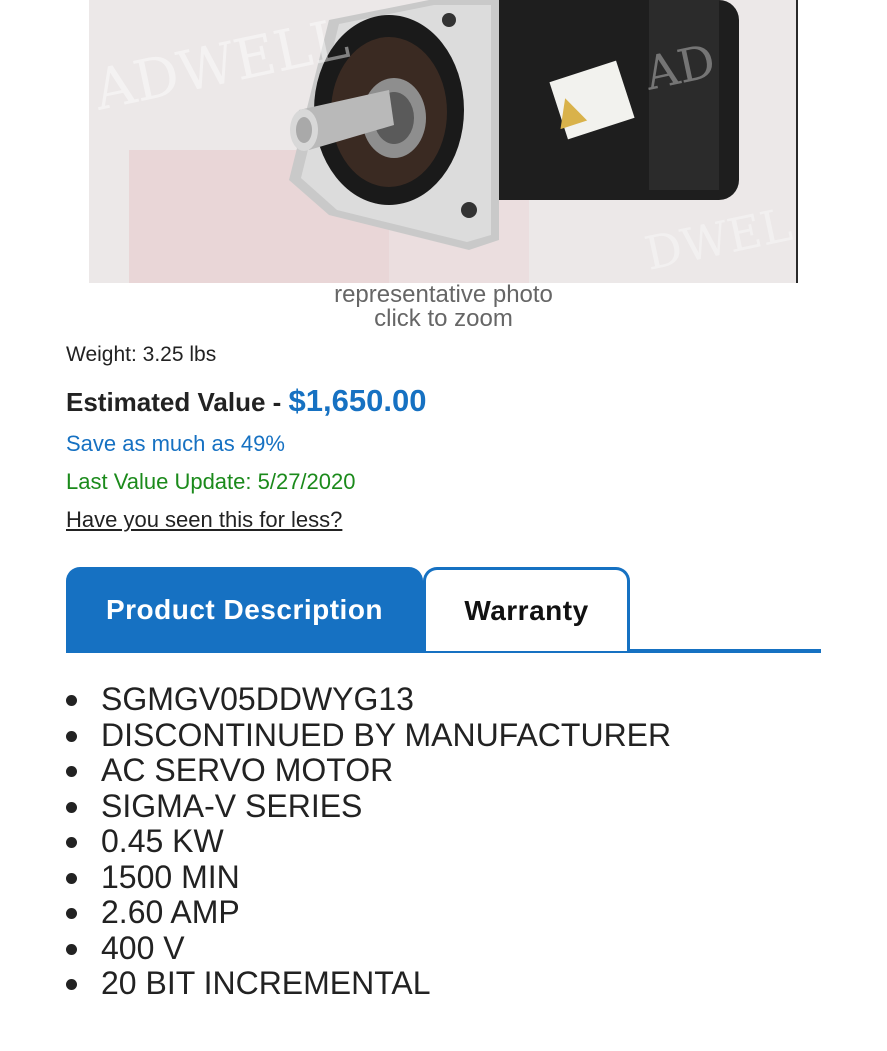  What do you see at coordinates (141, 354) in the screenshot?
I see `product-weight: Weight: 3.25 lbs` at bounding box center [141, 354].